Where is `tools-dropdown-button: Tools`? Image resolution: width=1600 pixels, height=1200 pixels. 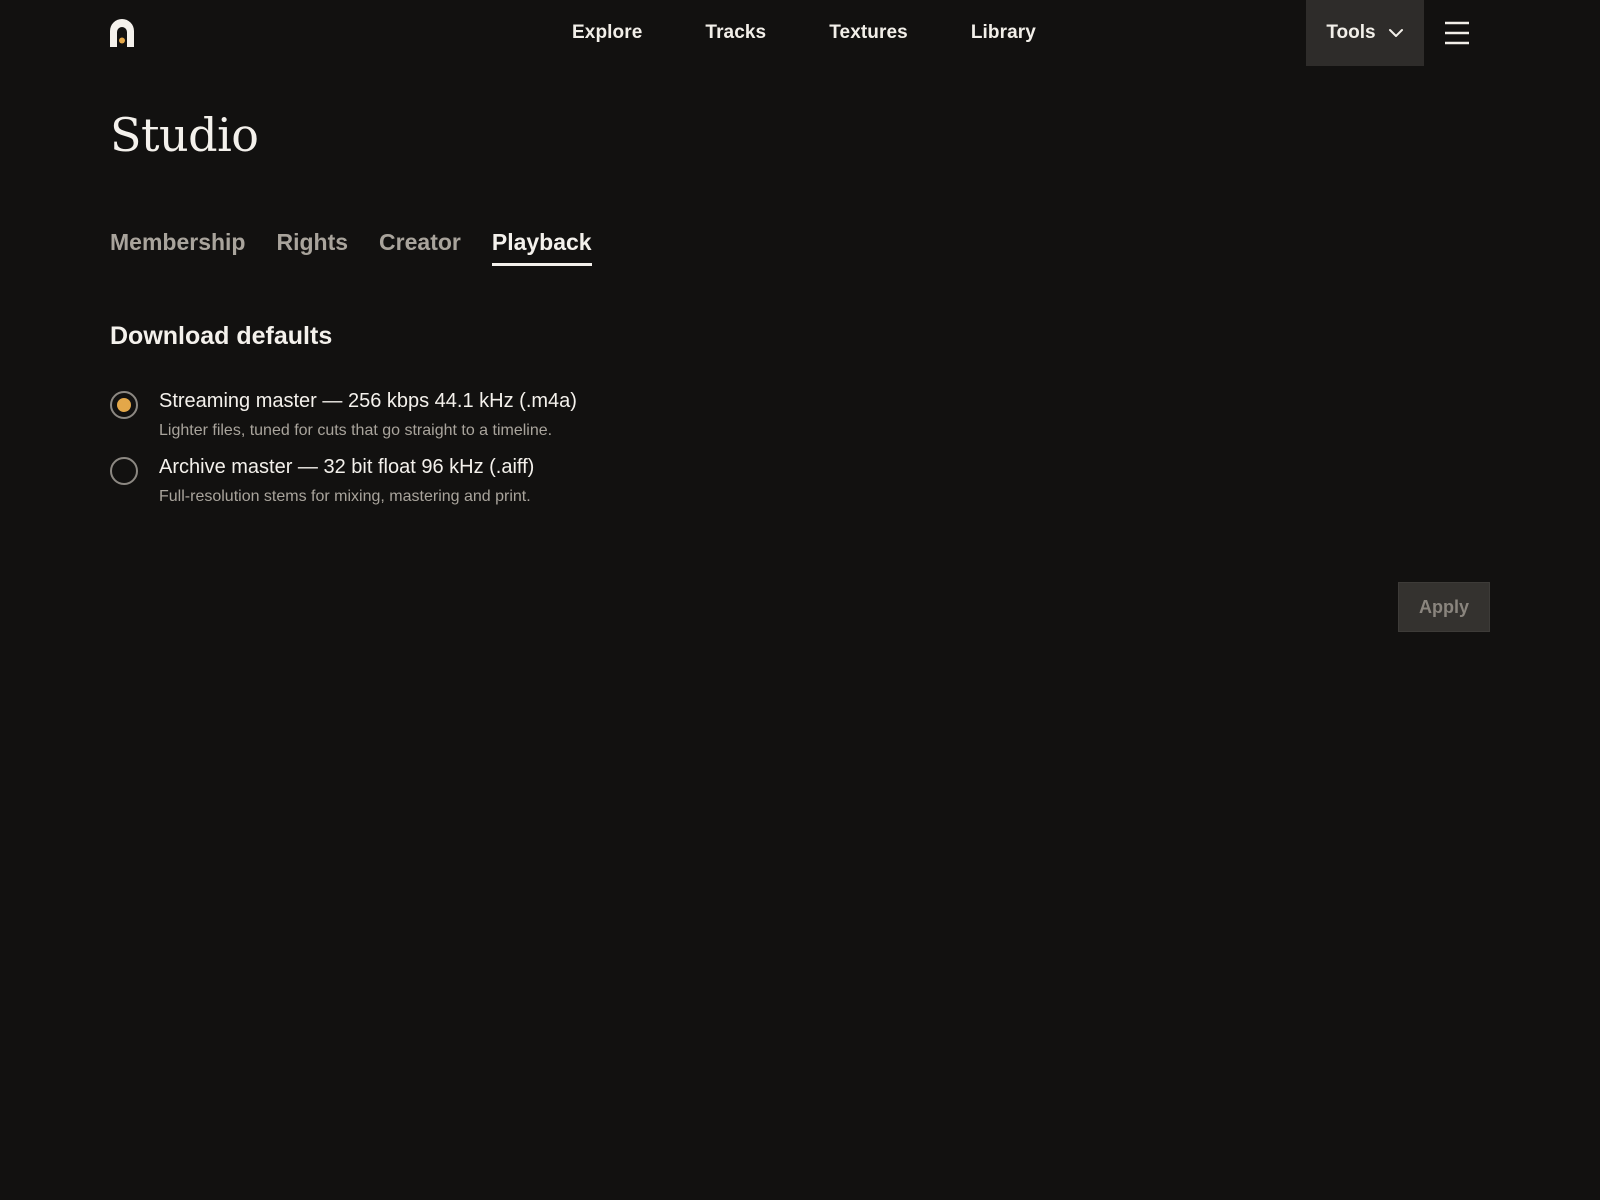
tools-dropdown-button: Tools is located at coordinates (1365, 33).